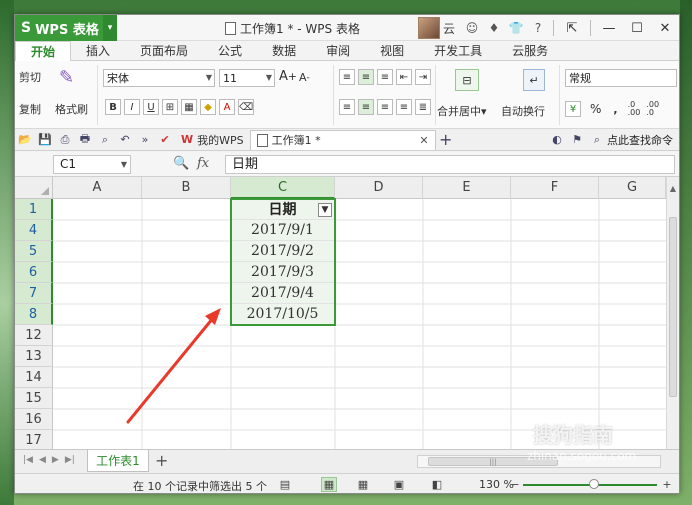 This screenshot has height=505, width=692. I want to click on tab-developer: 开发工具, so click(458, 51).